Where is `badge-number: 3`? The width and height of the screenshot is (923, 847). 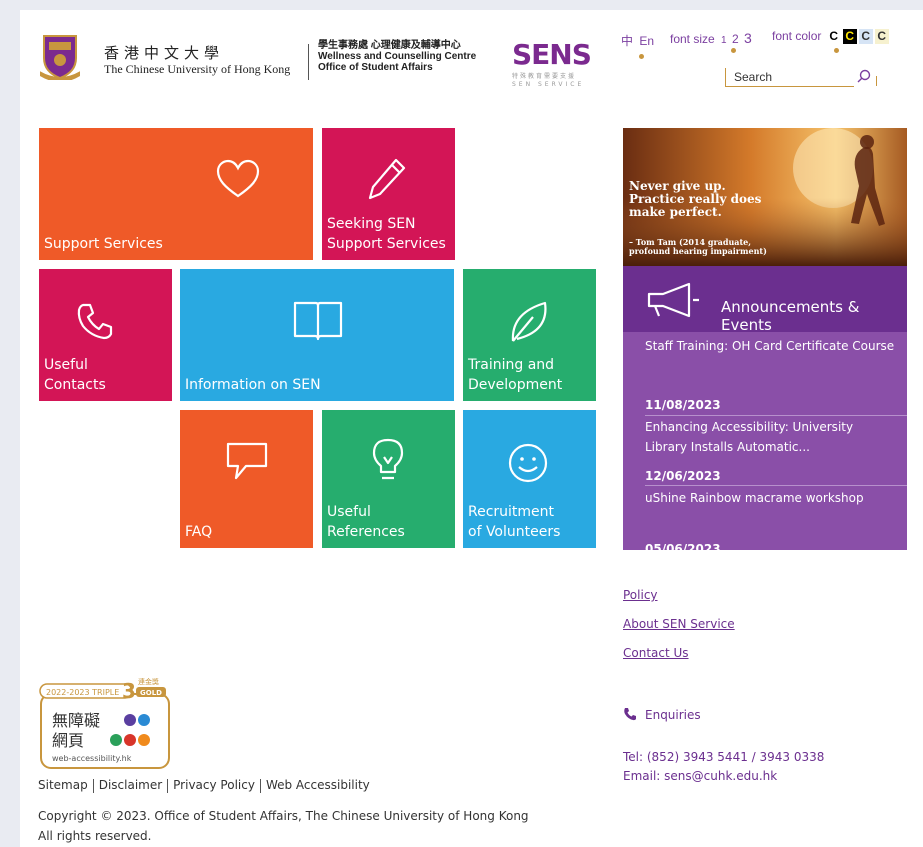
badge-number: 3 is located at coordinates (129, 691).